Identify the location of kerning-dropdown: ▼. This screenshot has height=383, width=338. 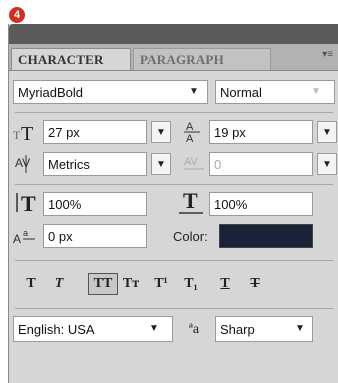
(161, 164).